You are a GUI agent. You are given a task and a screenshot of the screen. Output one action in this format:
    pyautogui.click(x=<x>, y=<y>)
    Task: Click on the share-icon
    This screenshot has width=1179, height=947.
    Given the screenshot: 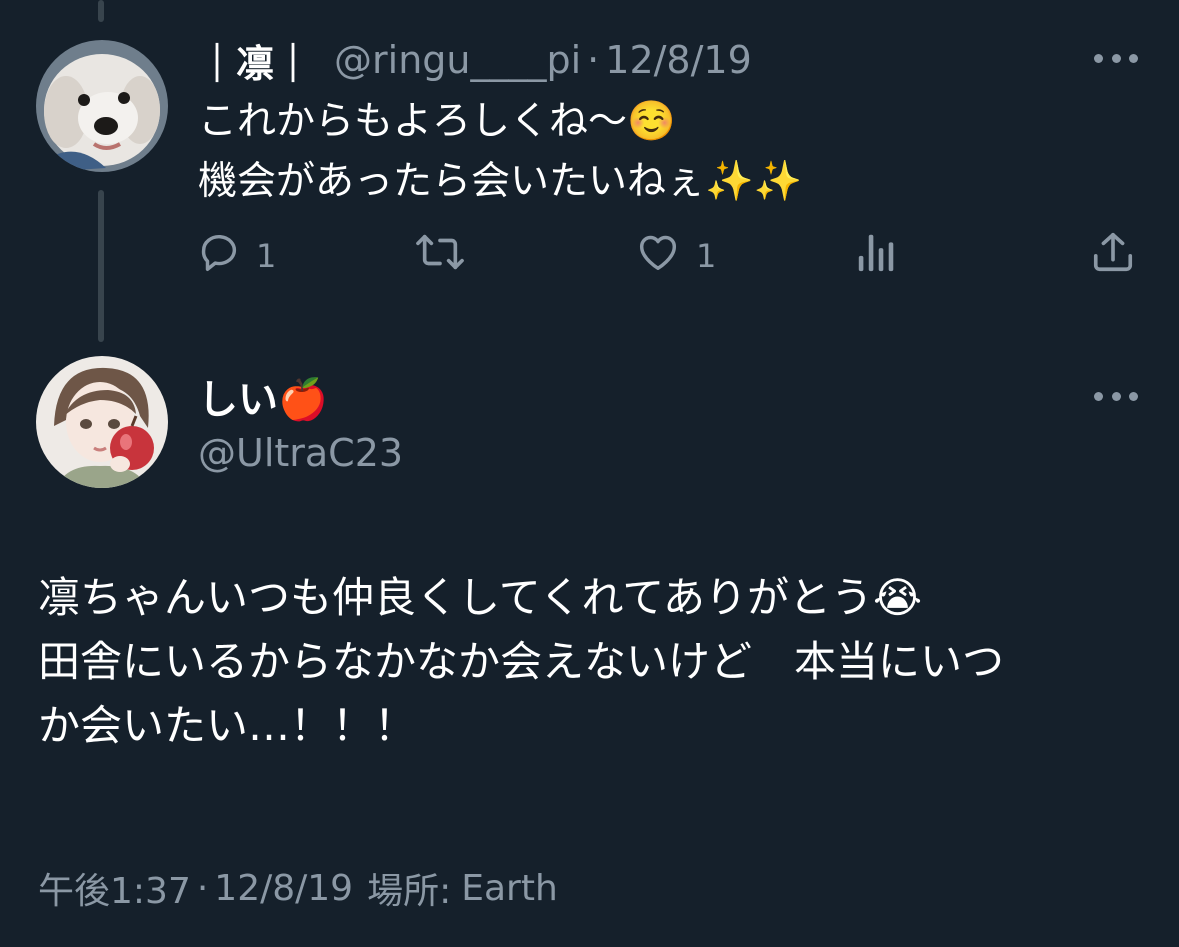 What is the action you would take?
    pyautogui.click(x=1113, y=256)
    